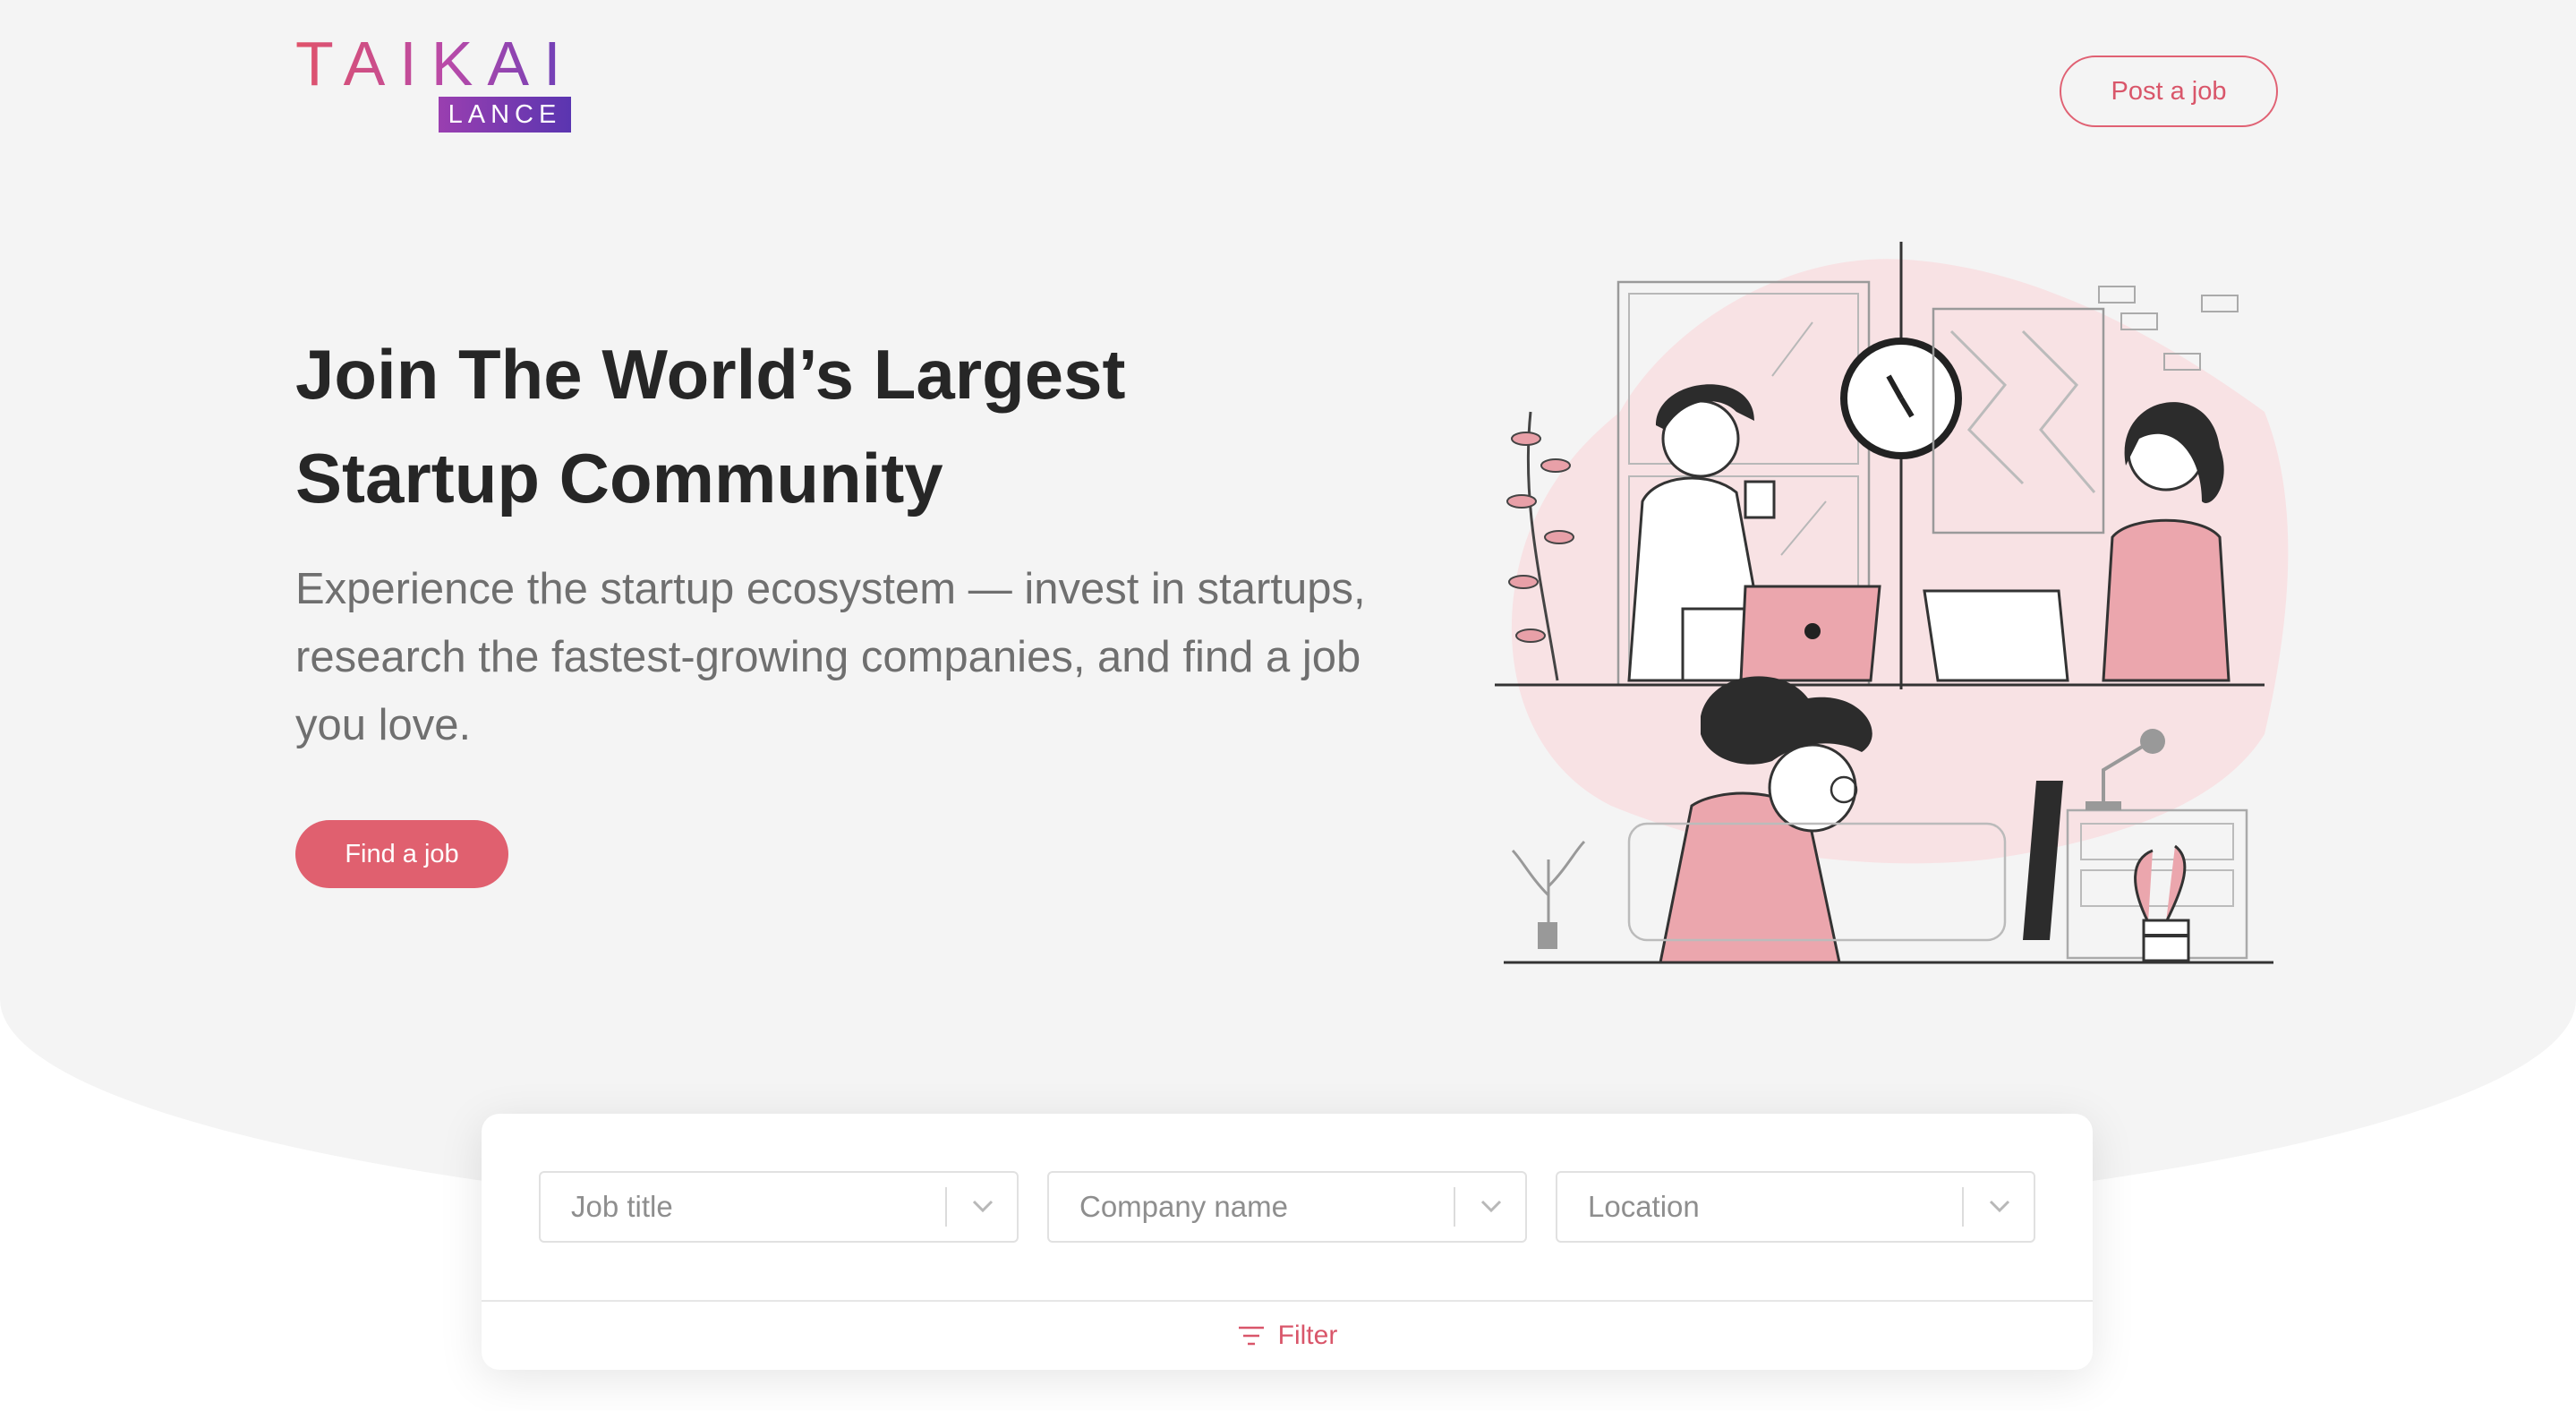 The height and width of the screenshot is (1411, 2576). What do you see at coordinates (710, 374) in the screenshot?
I see `hero-title-line1: Join The World’s Largest` at bounding box center [710, 374].